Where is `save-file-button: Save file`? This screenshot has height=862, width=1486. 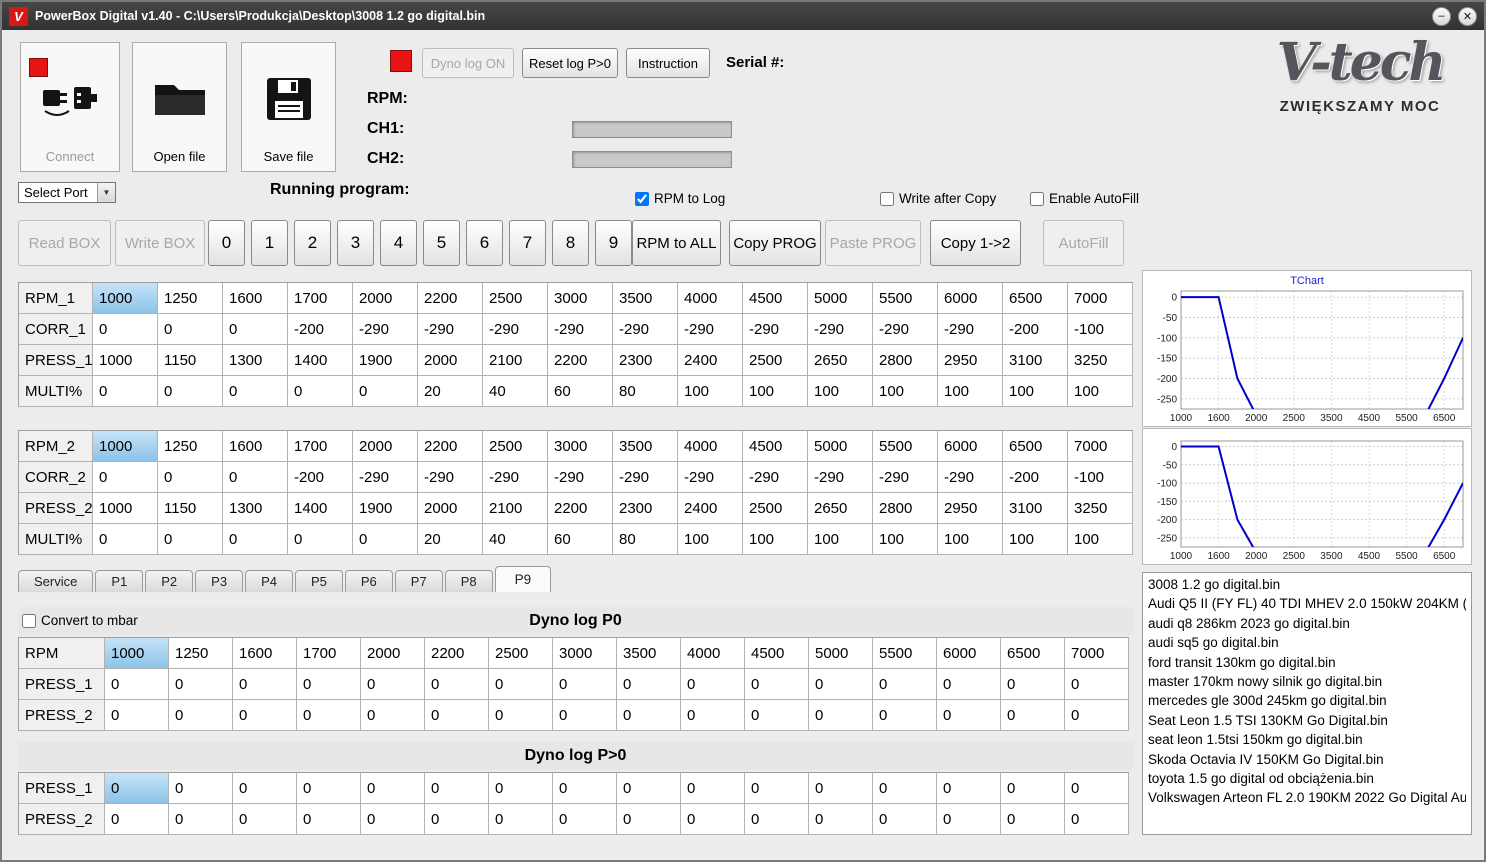 save-file-button: Save file is located at coordinates (288, 107).